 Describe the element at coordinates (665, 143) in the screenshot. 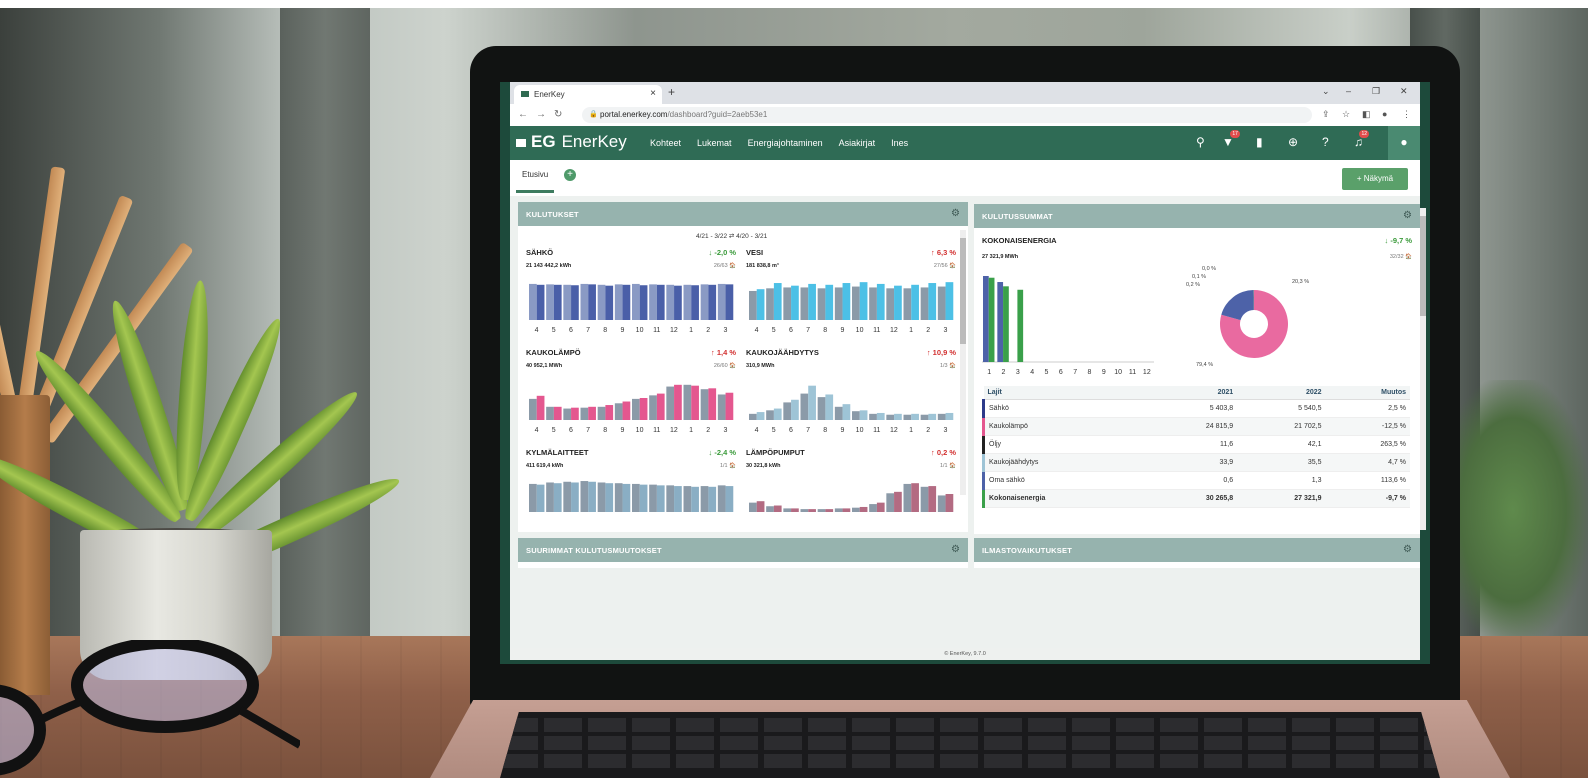

I see `nav-kohteet: Kohteet` at that location.